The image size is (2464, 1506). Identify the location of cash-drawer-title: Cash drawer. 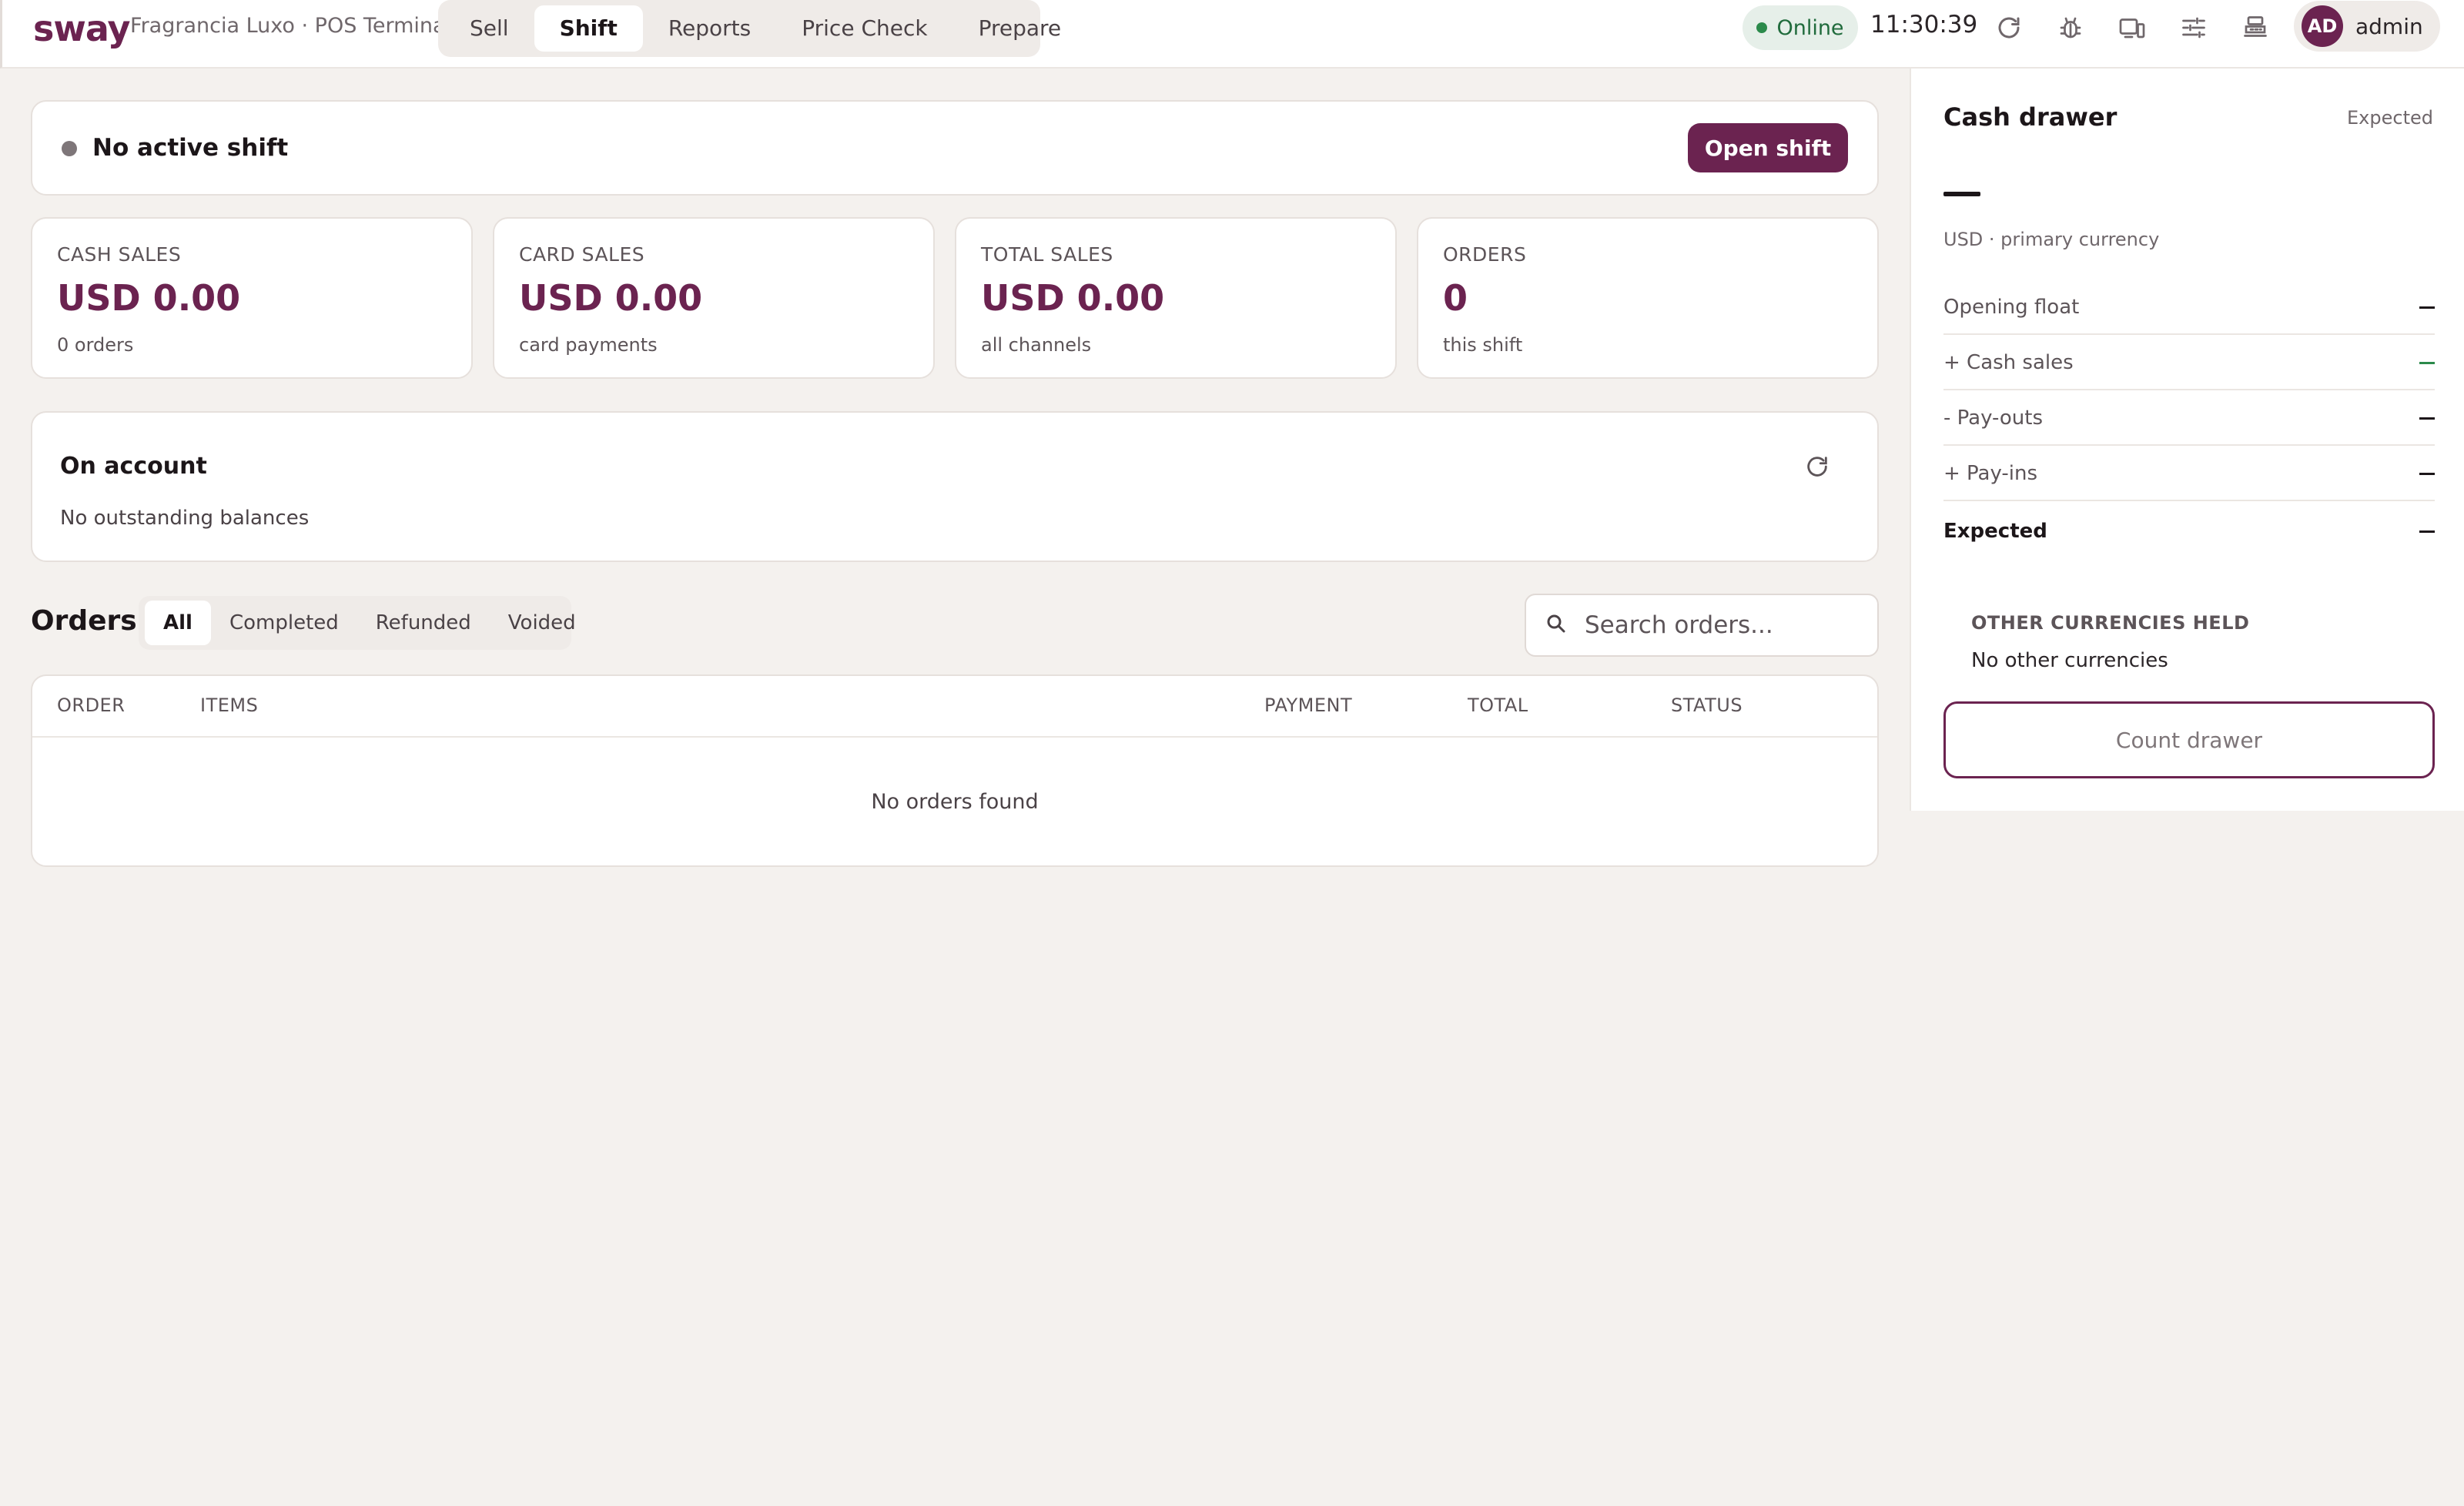
(2031, 117).